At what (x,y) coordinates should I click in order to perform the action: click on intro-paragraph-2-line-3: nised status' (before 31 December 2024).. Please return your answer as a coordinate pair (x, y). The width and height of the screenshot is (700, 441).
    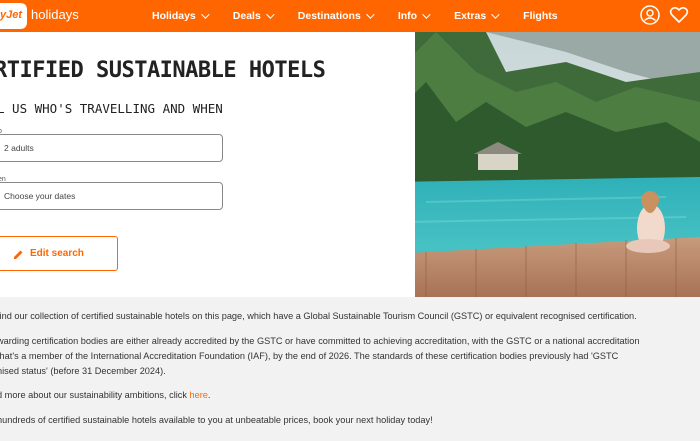
    Looking at the image, I should click on (83, 371).